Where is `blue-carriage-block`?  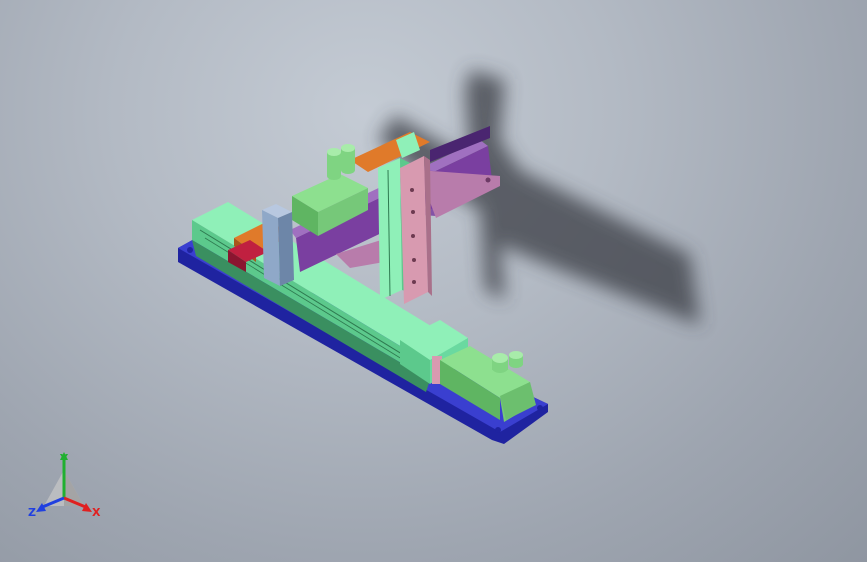 blue-carriage-block is located at coordinates (278, 245).